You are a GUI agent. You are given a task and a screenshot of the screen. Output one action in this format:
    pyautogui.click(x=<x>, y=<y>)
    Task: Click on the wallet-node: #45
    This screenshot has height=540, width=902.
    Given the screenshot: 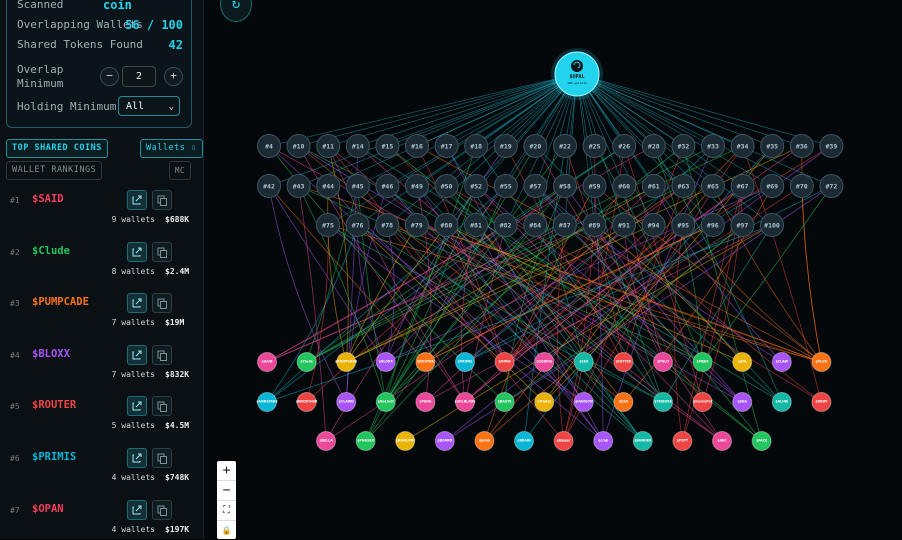 What is the action you would take?
    pyautogui.click(x=357, y=186)
    